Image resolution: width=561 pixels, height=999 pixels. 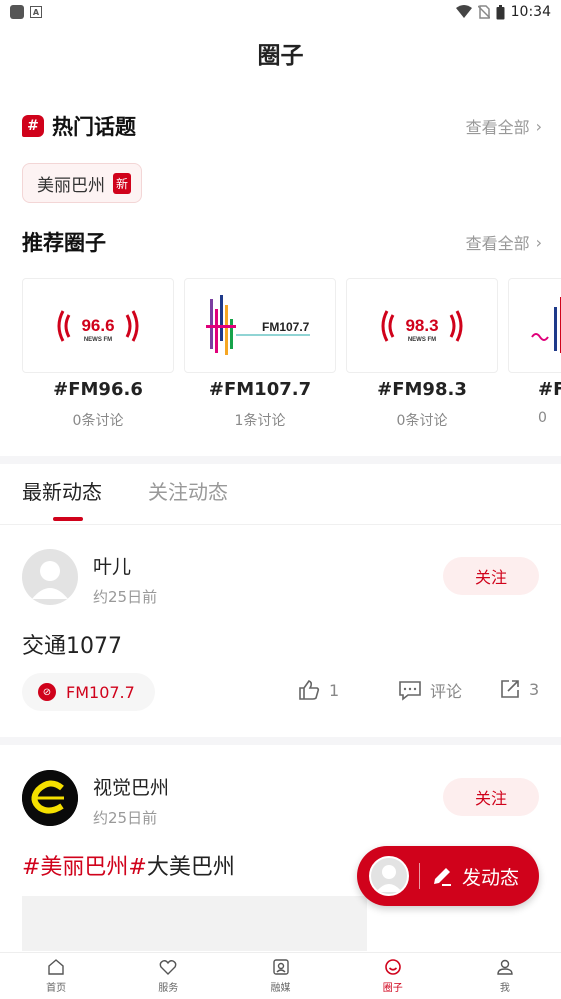 I want to click on circle-card: FM107.7 #FM107.7 1条讨论, so click(x=260, y=358).